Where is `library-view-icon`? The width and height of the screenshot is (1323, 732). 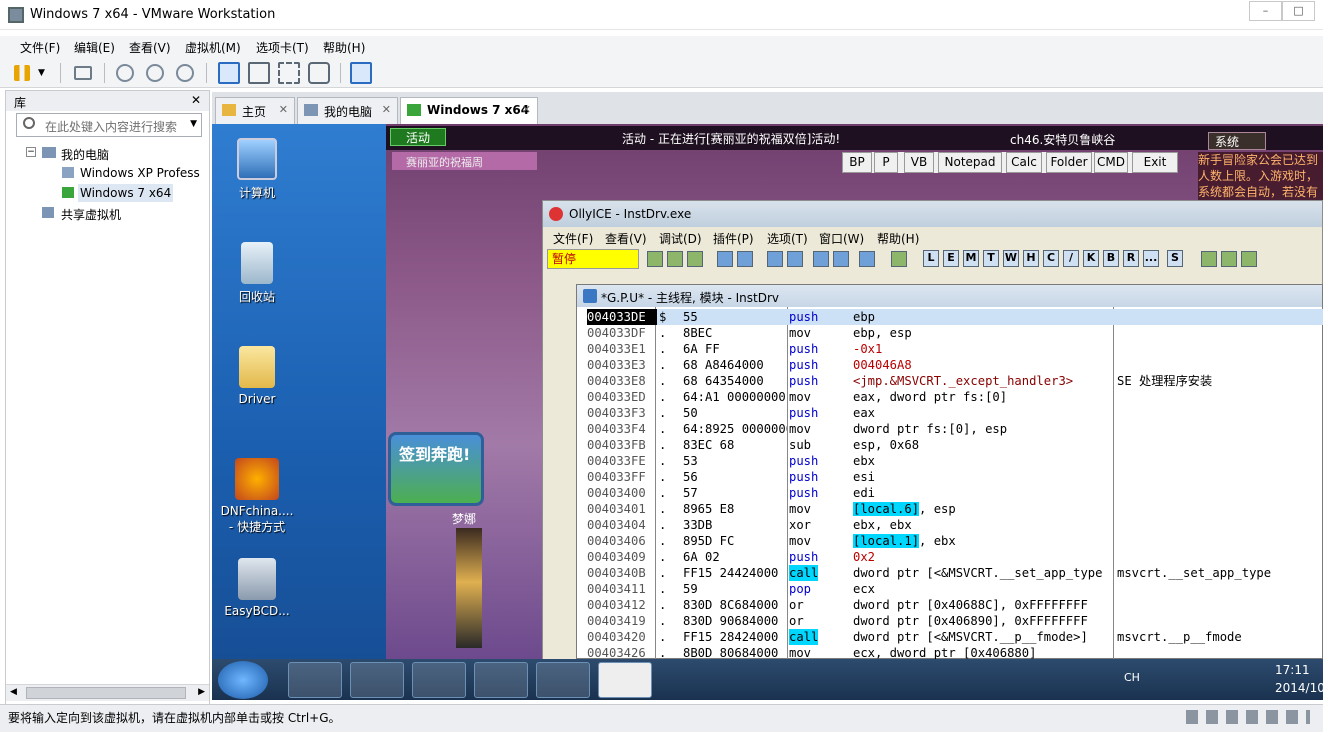
library-view-icon is located at coordinates (361, 73).